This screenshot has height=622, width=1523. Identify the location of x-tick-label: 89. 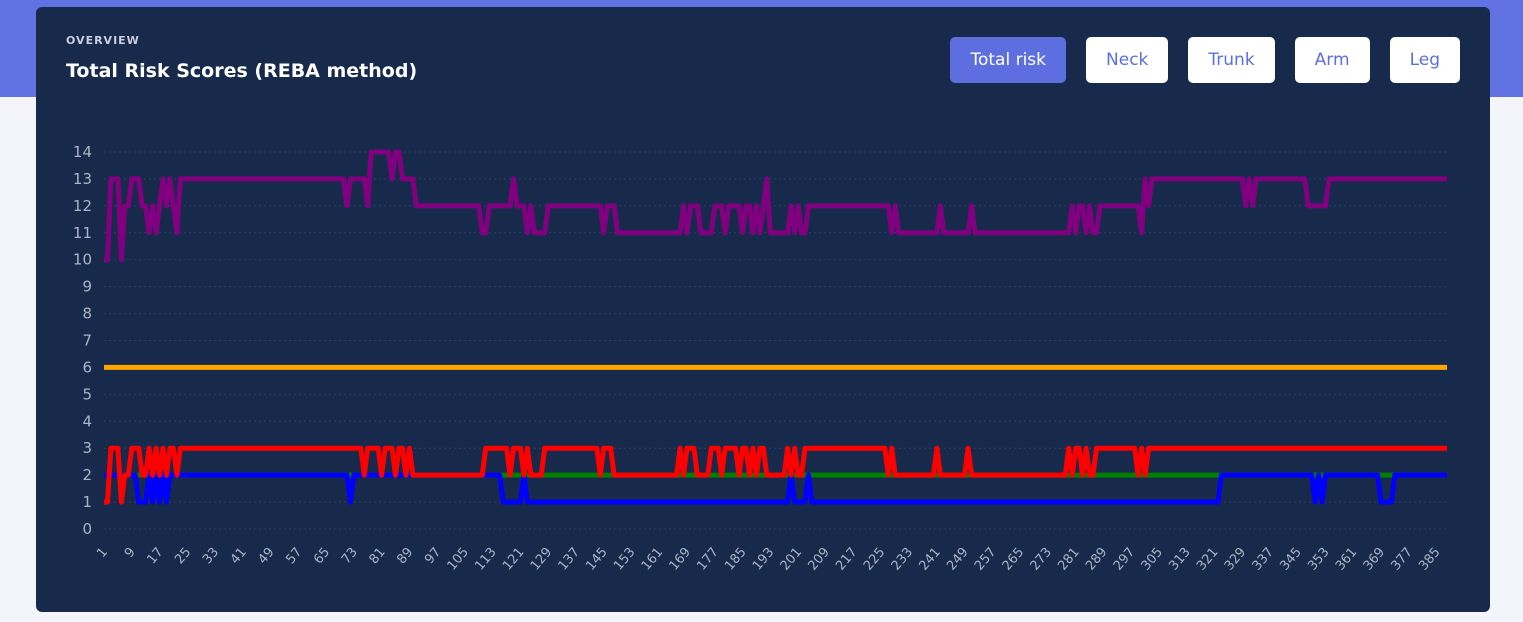
(405, 556).